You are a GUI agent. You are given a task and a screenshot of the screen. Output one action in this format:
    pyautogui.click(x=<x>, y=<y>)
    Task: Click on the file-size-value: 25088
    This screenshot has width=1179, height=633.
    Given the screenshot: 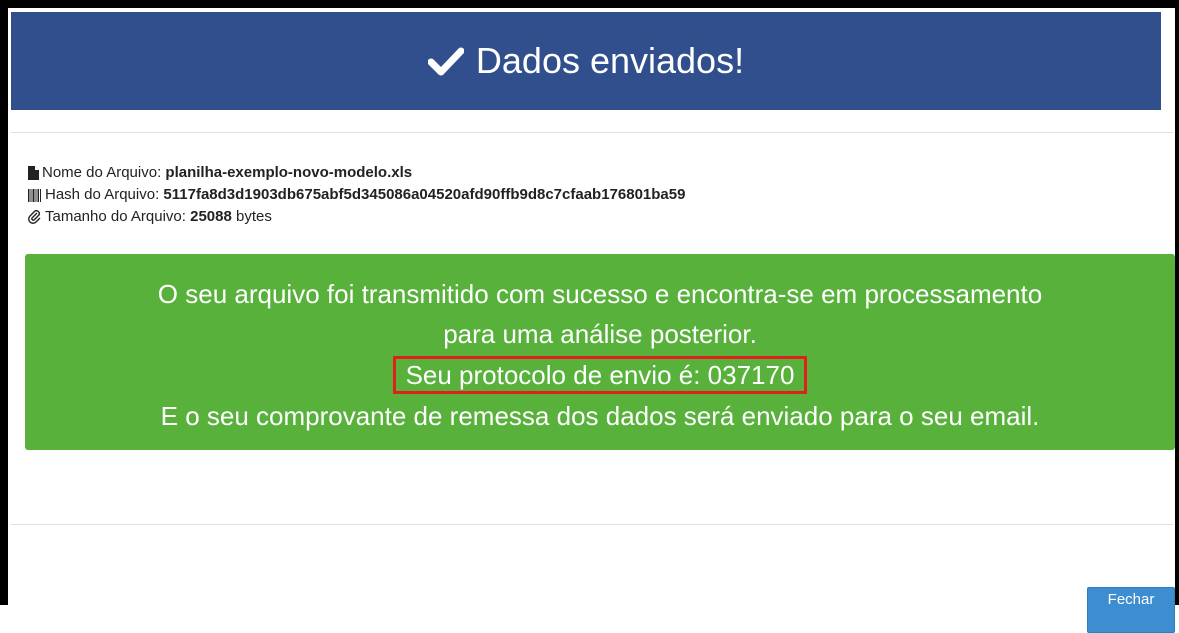 What is the action you would take?
    pyautogui.click(x=211, y=216)
    